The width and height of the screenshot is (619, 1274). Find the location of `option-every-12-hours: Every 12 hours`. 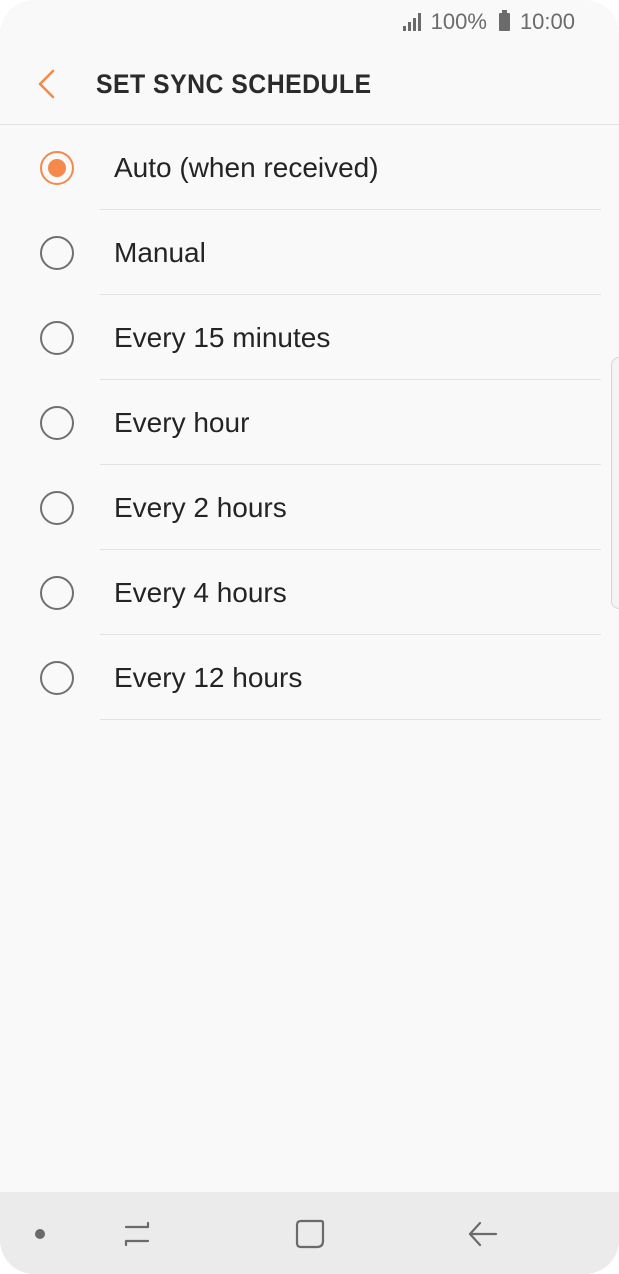

option-every-12-hours: Every 12 hours is located at coordinates (309, 677).